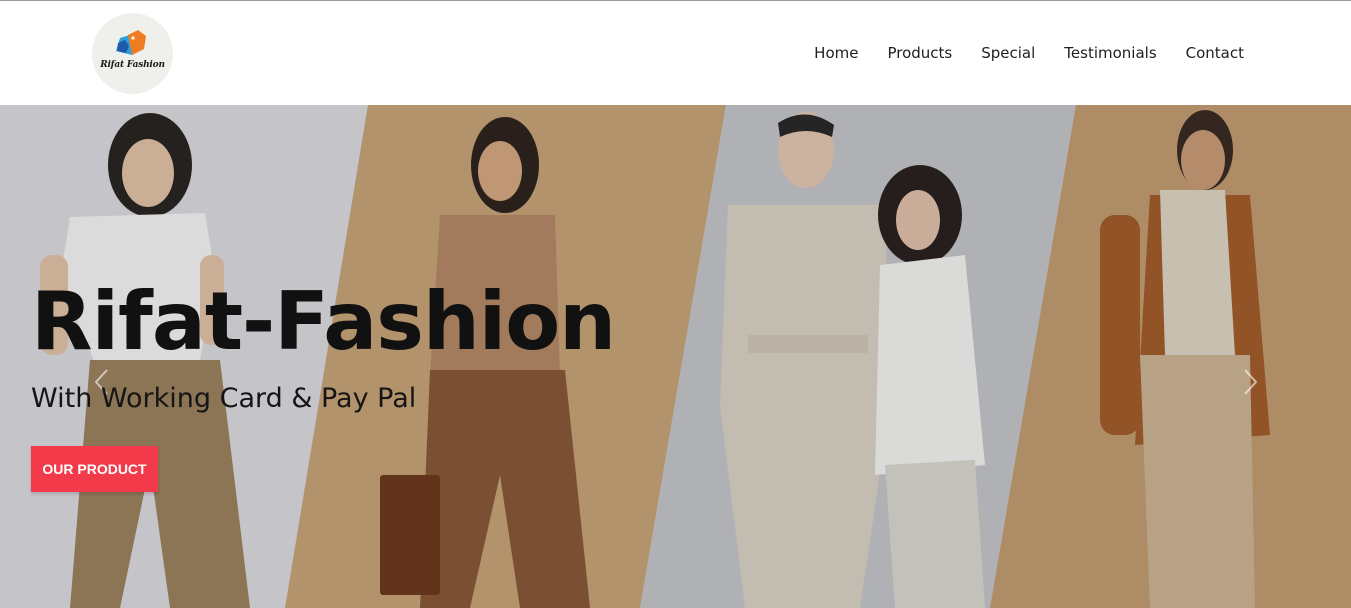 This screenshot has height=608, width=1351. I want to click on our-product-button: OUR PRODUCT, so click(94, 469).